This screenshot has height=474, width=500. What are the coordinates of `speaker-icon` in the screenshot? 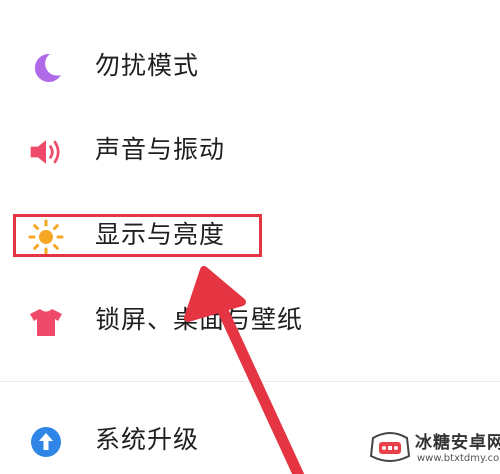 It's located at (46, 152).